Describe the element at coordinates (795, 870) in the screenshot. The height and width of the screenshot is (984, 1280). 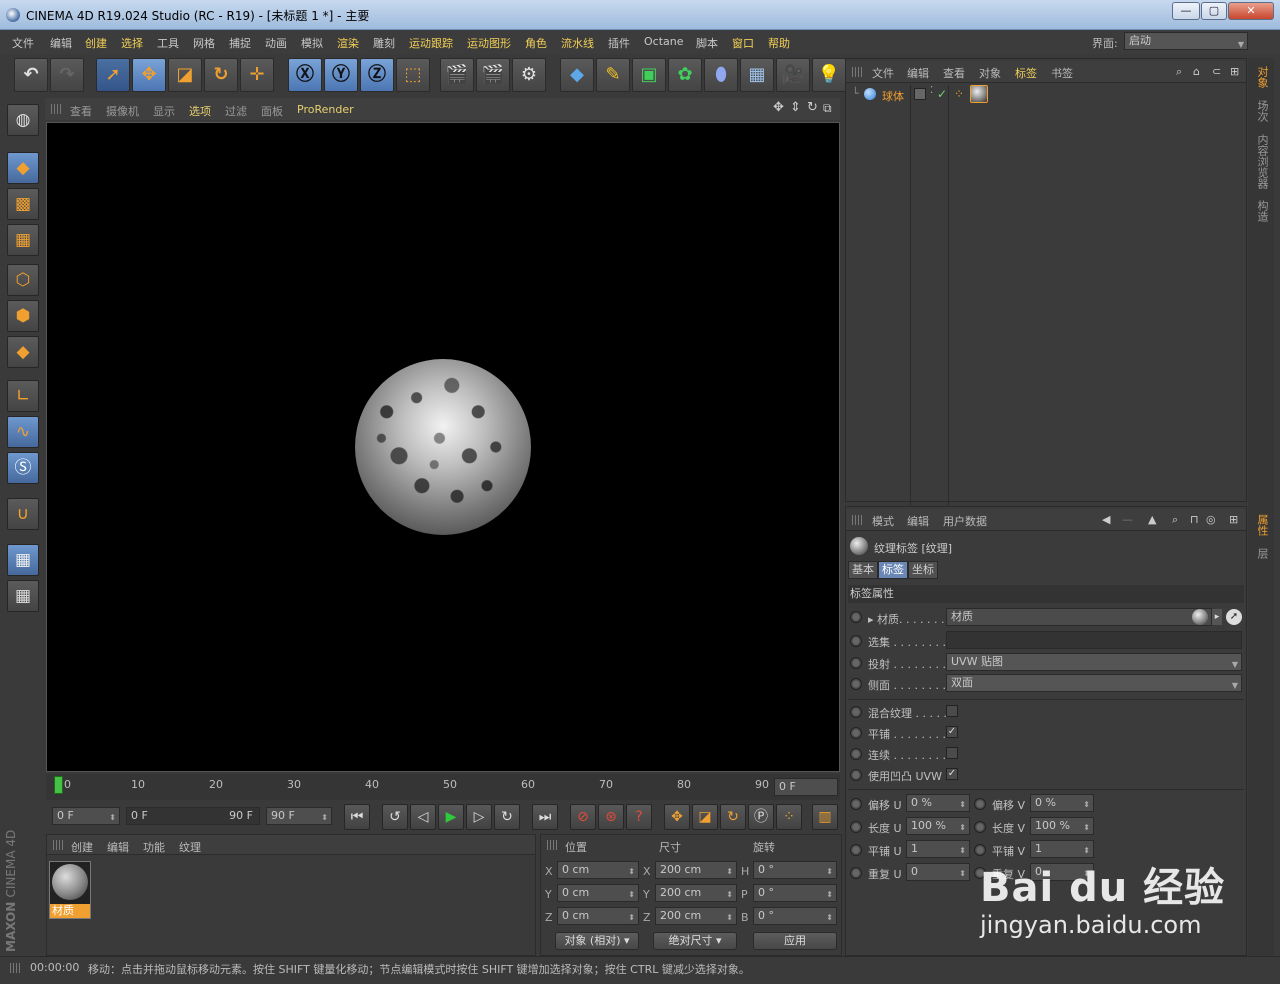
I see `rot-h-field: 0 ° ⬍` at that location.